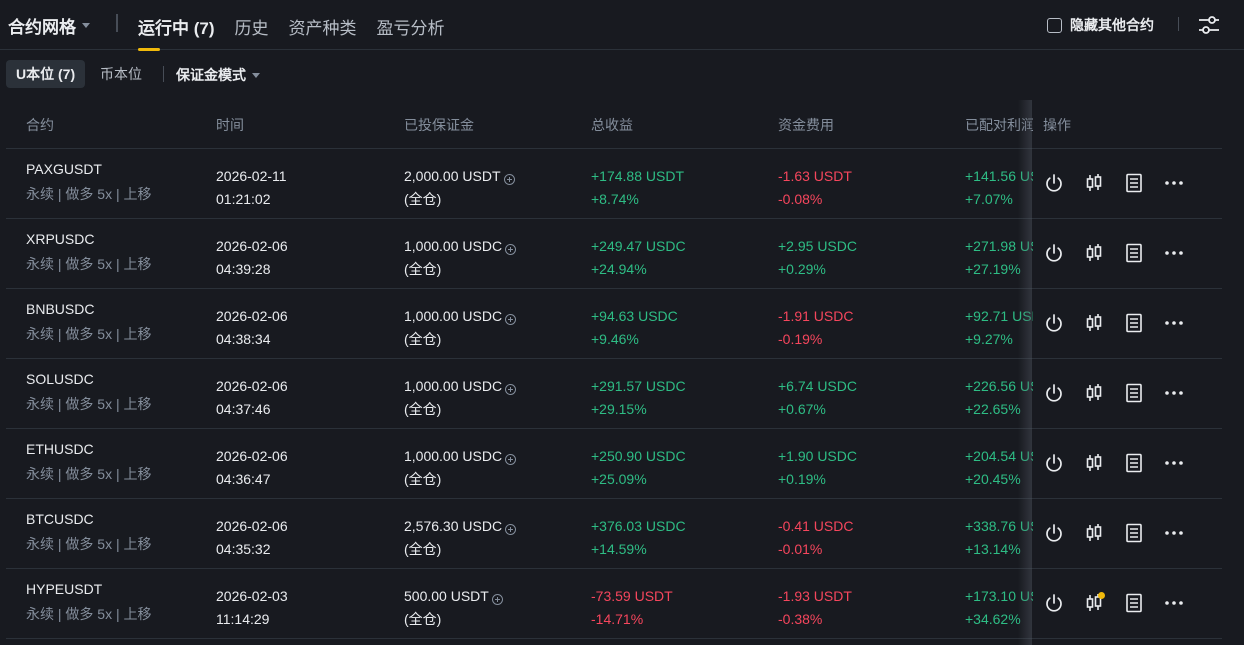 This screenshot has width=1244, height=645. Describe the element at coordinates (638, 246) in the screenshot. I see `total-pnl: +249.47 USDC` at that location.